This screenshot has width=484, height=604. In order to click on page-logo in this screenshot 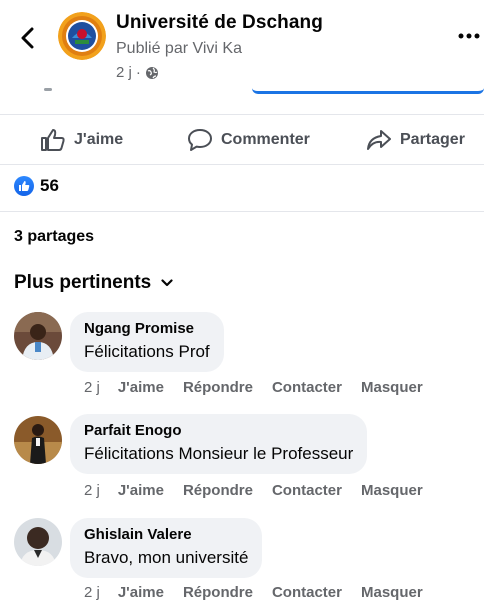, I will do `click(82, 36)`.